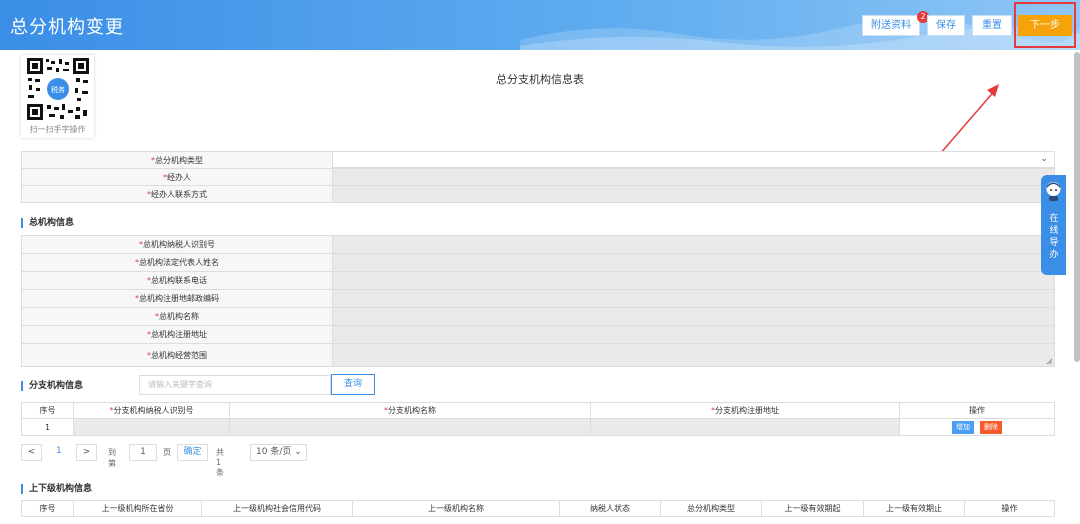  What do you see at coordinates (86, 452) in the screenshot?
I see `next-page-button: >` at bounding box center [86, 452].